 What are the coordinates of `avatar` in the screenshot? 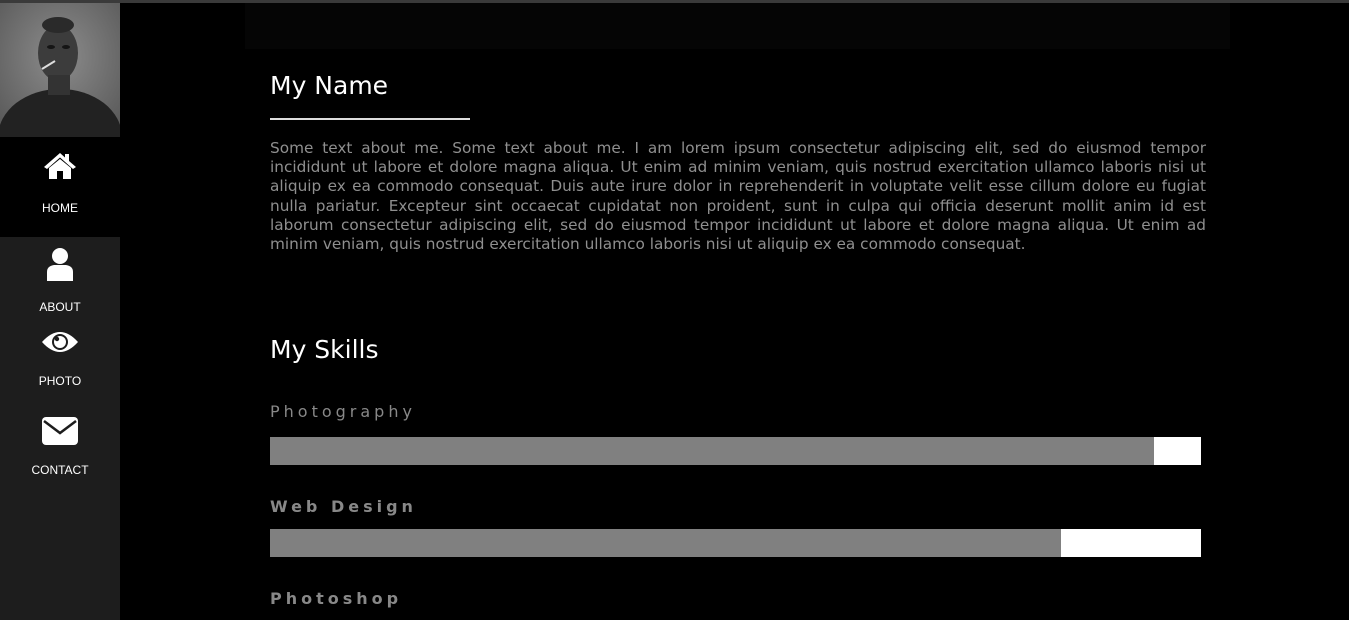 It's located at (60, 70).